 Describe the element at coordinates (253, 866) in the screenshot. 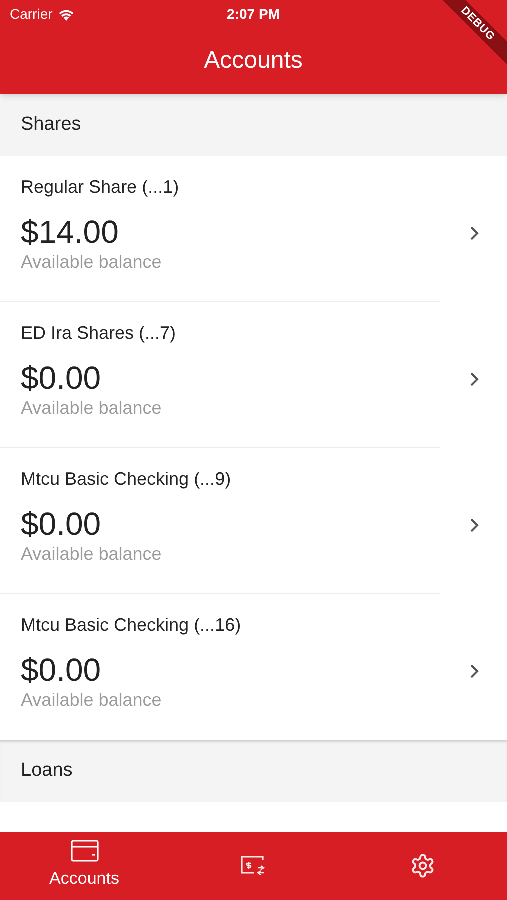

I see `money-transfer-icon` at that location.